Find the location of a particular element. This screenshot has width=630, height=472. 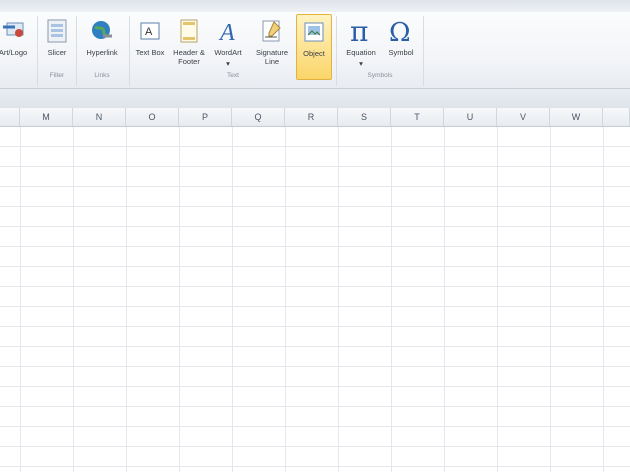

pi-icon: π is located at coordinates (361, 31).